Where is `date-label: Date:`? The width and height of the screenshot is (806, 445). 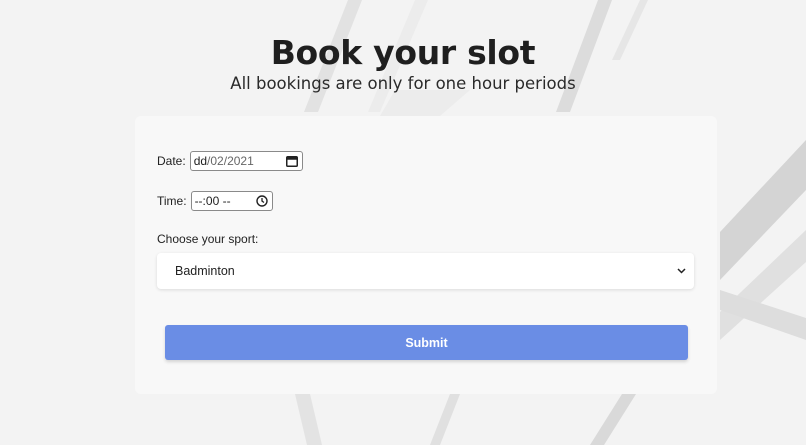 date-label: Date: is located at coordinates (171, 161).